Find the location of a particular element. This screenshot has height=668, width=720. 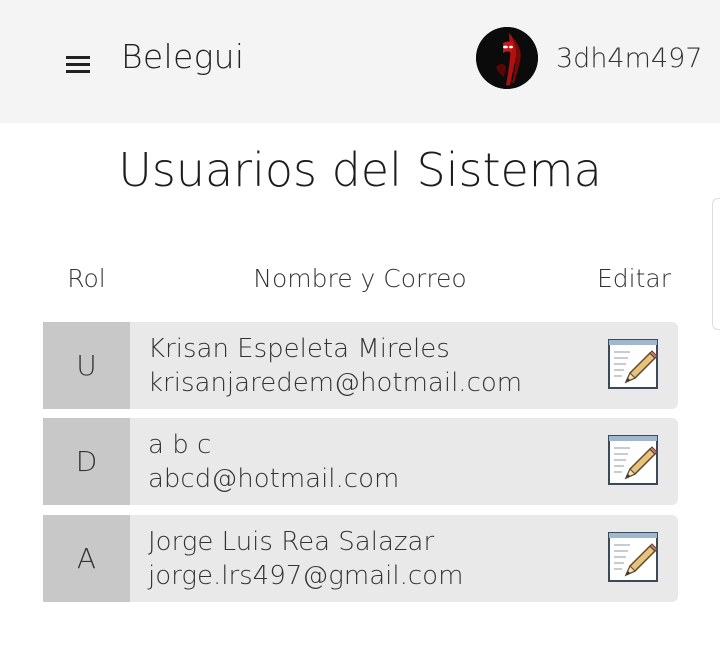

user-email: abcd@hotmail.com is located at coordinates (274, 479).